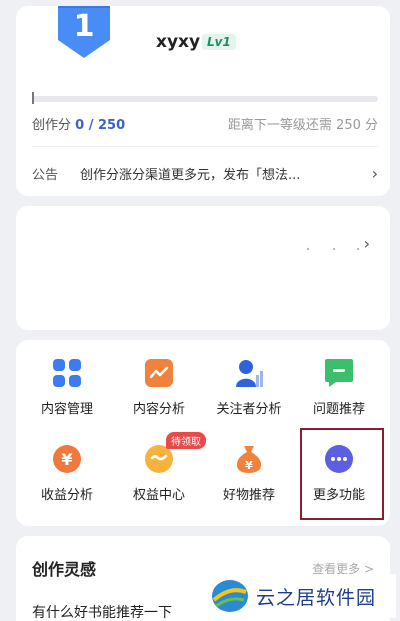 The width and height of the screenshot is (400, 621). I want to click on function-income-analysis: ¥ 收益分析, so click(67, 473).